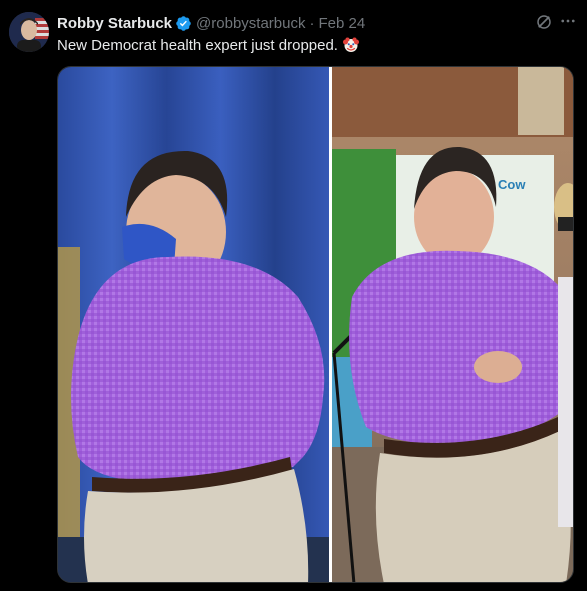  Describe the element at coordinates (341, 23) in the screenshot. I see `post-date: Feb 24` at that location.